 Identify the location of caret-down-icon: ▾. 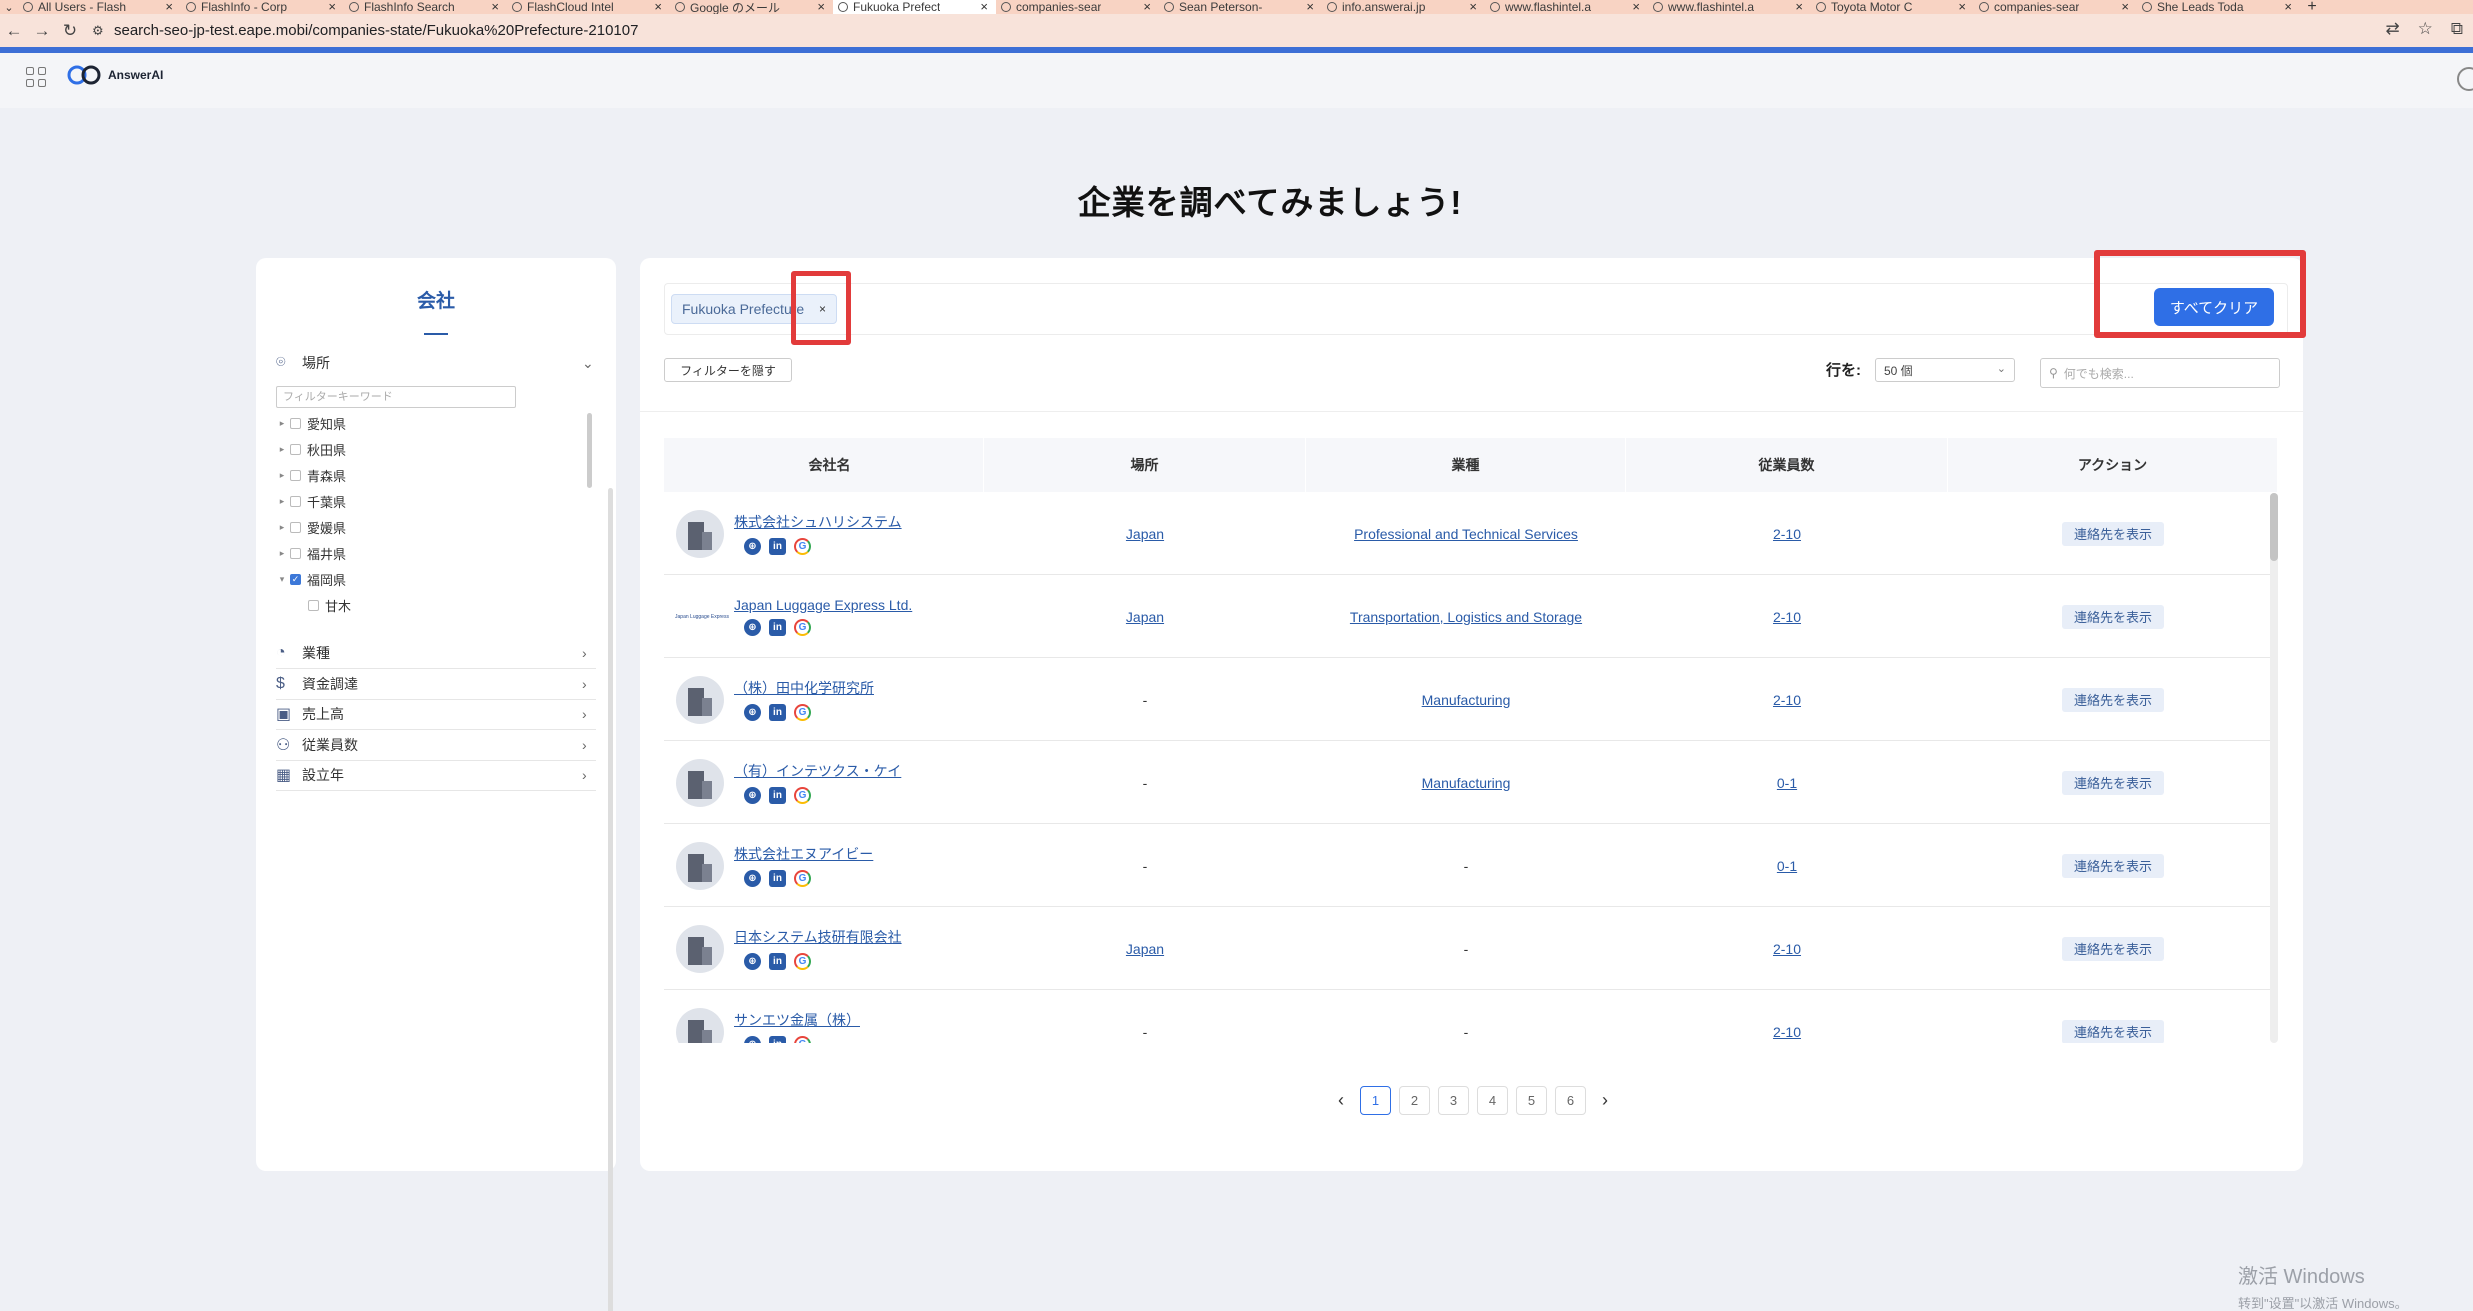
(282, 579).